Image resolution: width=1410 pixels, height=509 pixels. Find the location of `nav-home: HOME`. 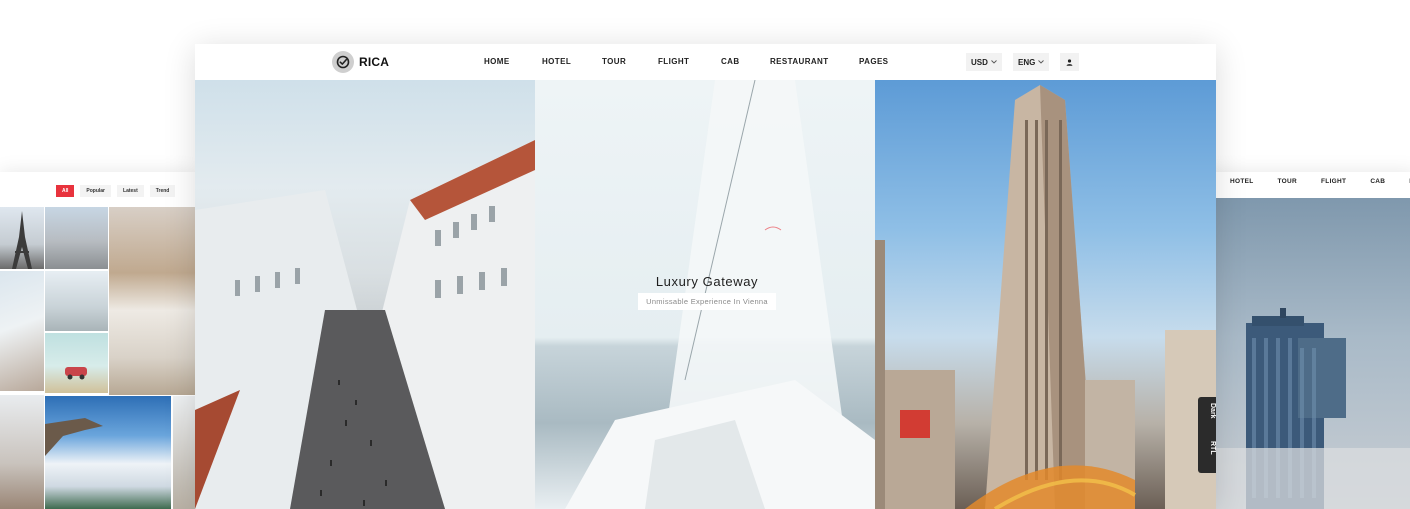

nav-home: HOME is located at coordinates (497, 61).